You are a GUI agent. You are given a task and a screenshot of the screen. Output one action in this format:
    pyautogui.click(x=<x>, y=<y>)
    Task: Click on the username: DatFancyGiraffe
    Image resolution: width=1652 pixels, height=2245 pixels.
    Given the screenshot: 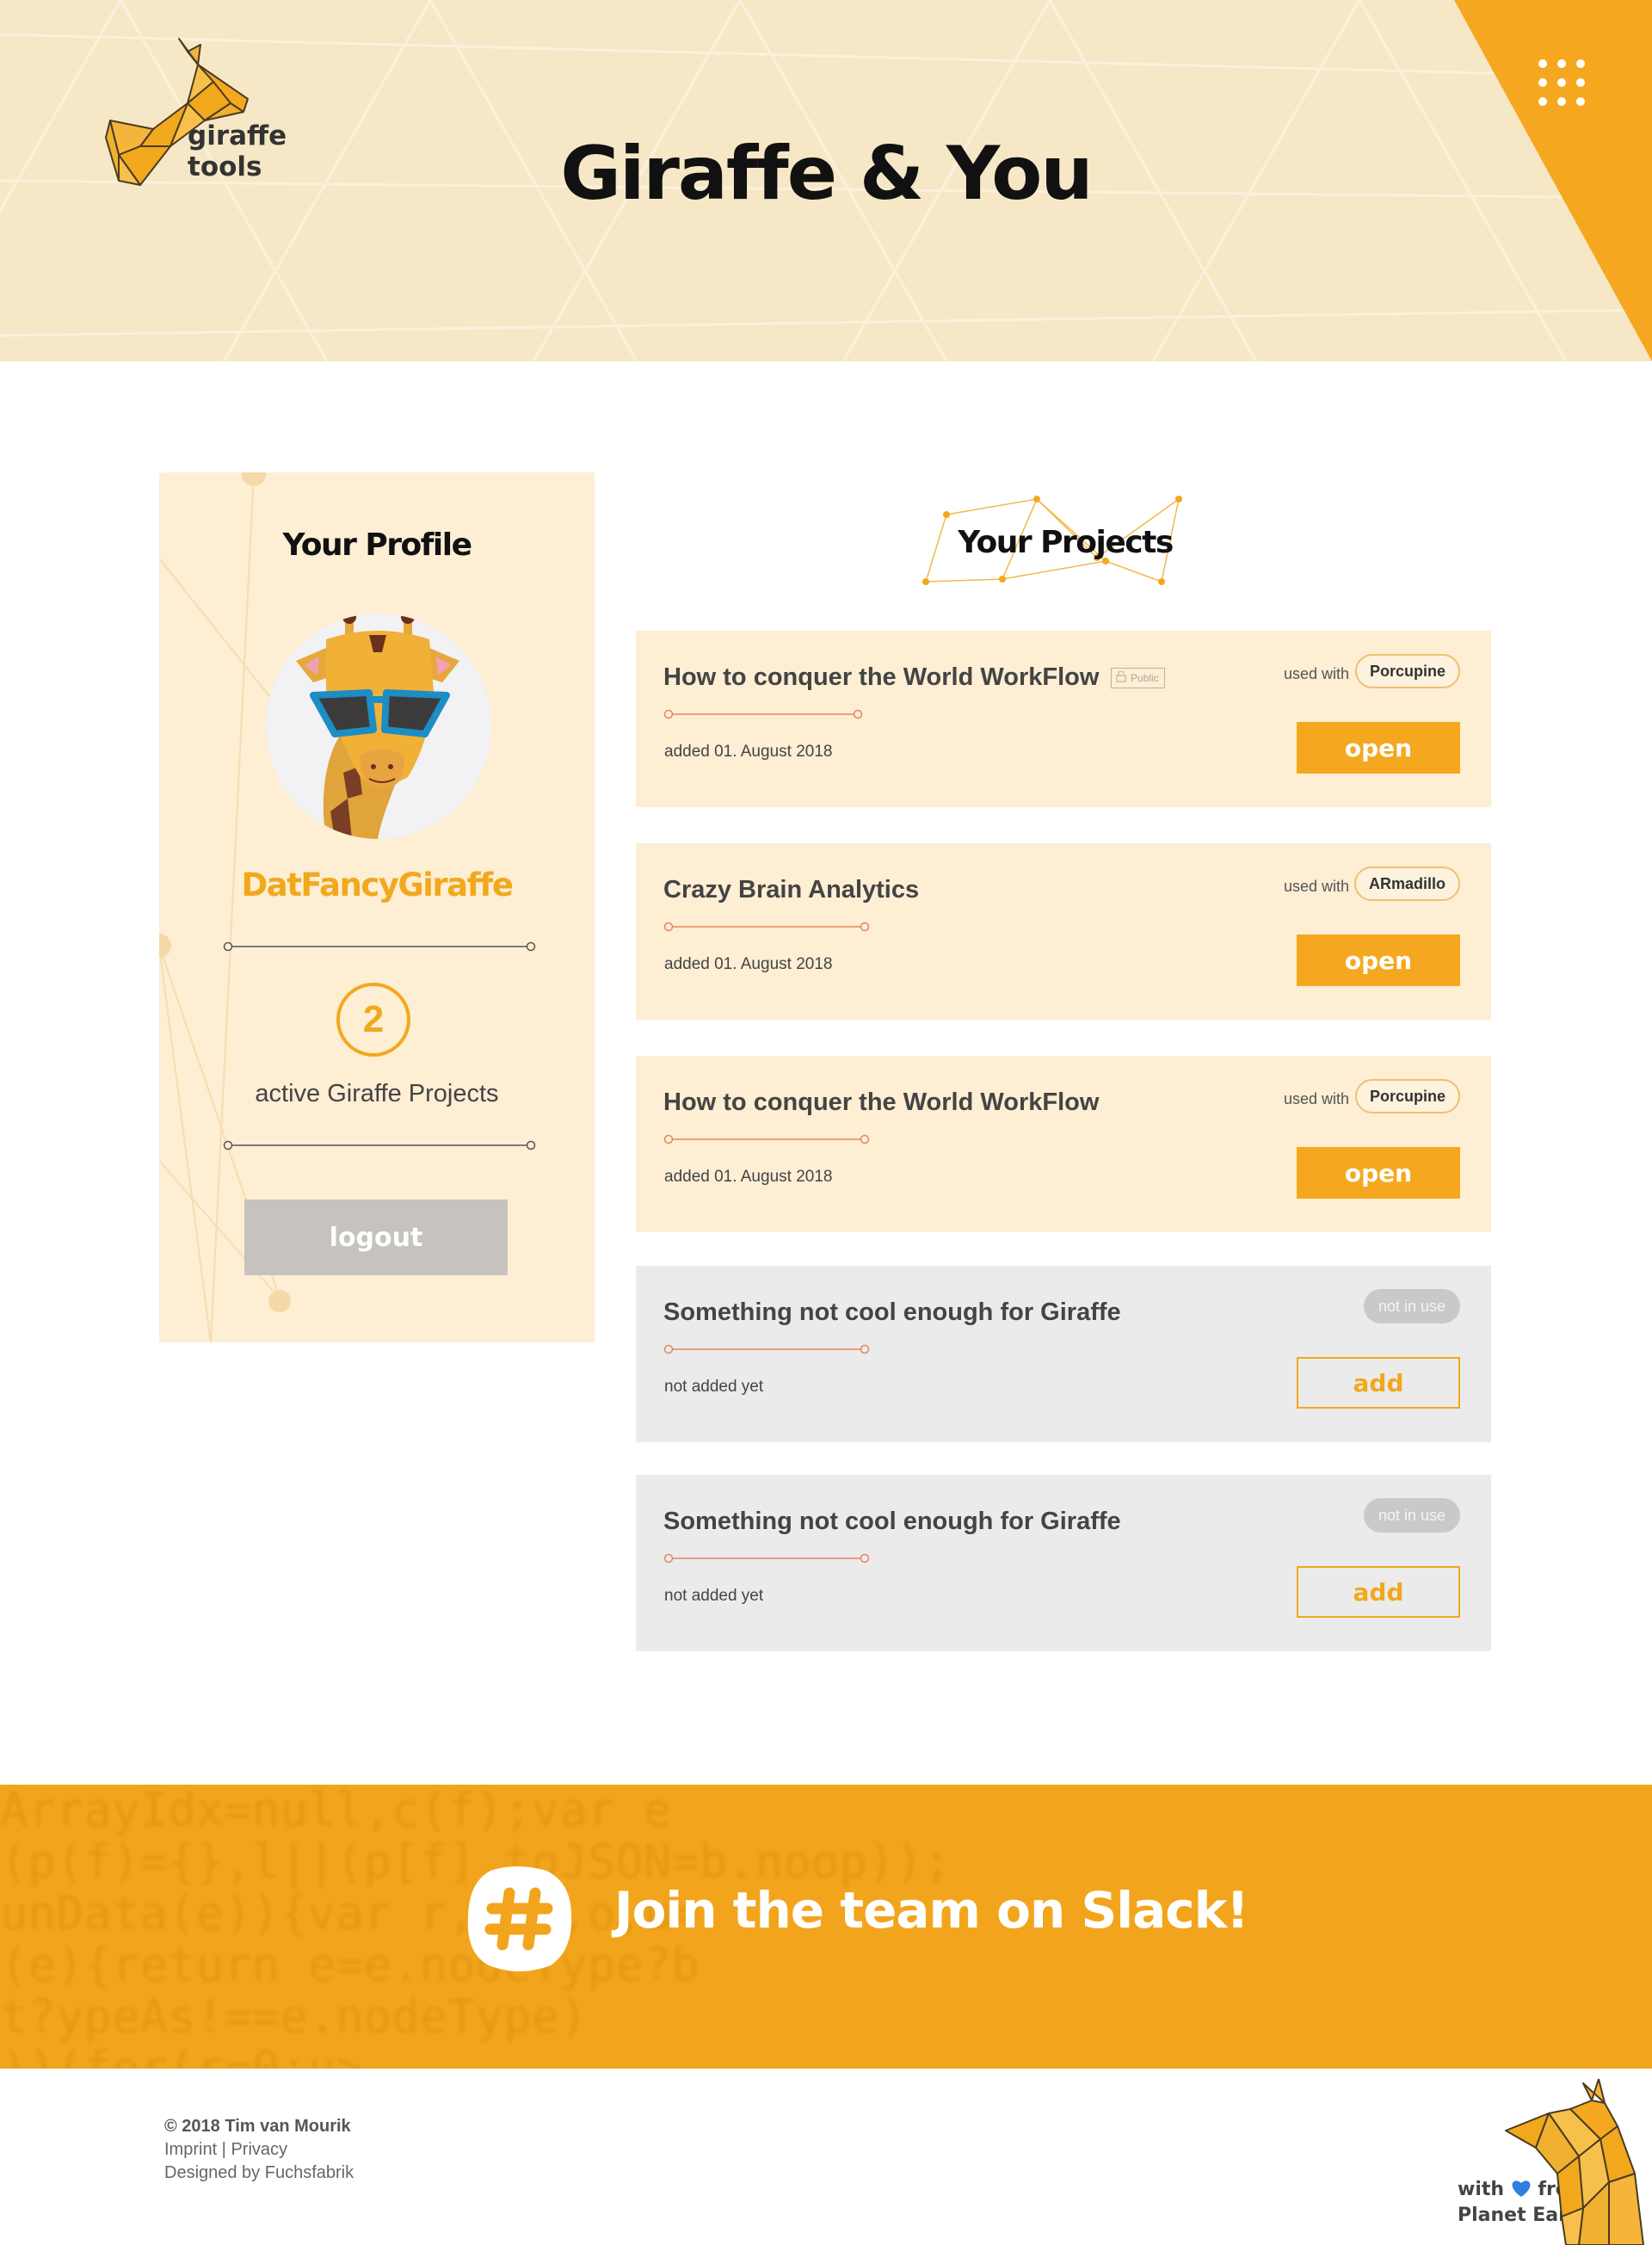 What is the action you would take?
    pyautogui.click(x=377, y=885)
    